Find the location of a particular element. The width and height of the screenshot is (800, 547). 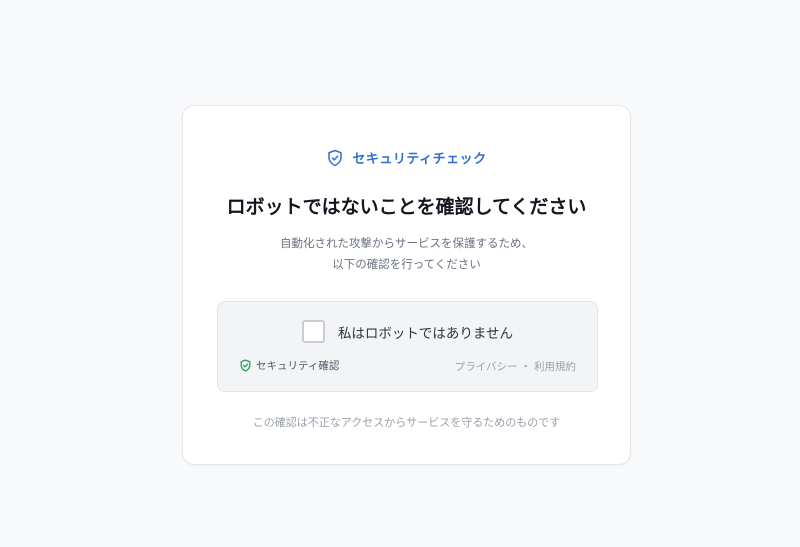

footer-note: この確認は不正なアクセスからサービスを守るためのものです is located at coordinates (406, 422).